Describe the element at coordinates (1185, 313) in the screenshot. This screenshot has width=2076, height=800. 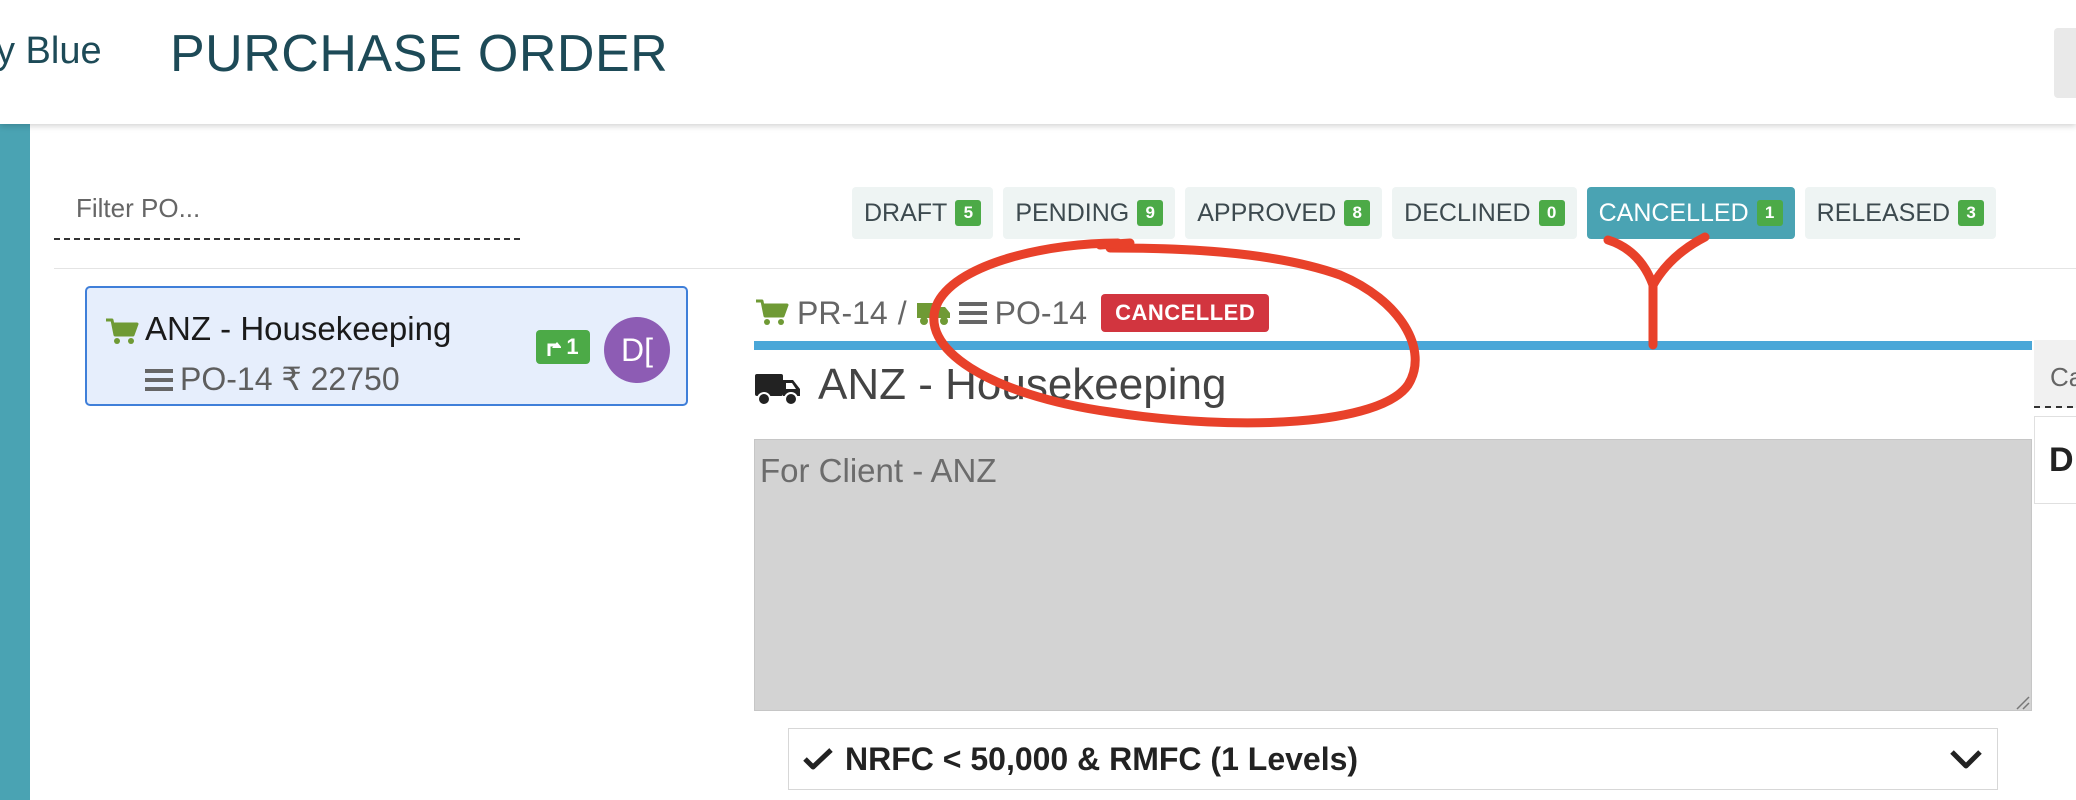
I see `status-badge: CANCELLED` at that location.